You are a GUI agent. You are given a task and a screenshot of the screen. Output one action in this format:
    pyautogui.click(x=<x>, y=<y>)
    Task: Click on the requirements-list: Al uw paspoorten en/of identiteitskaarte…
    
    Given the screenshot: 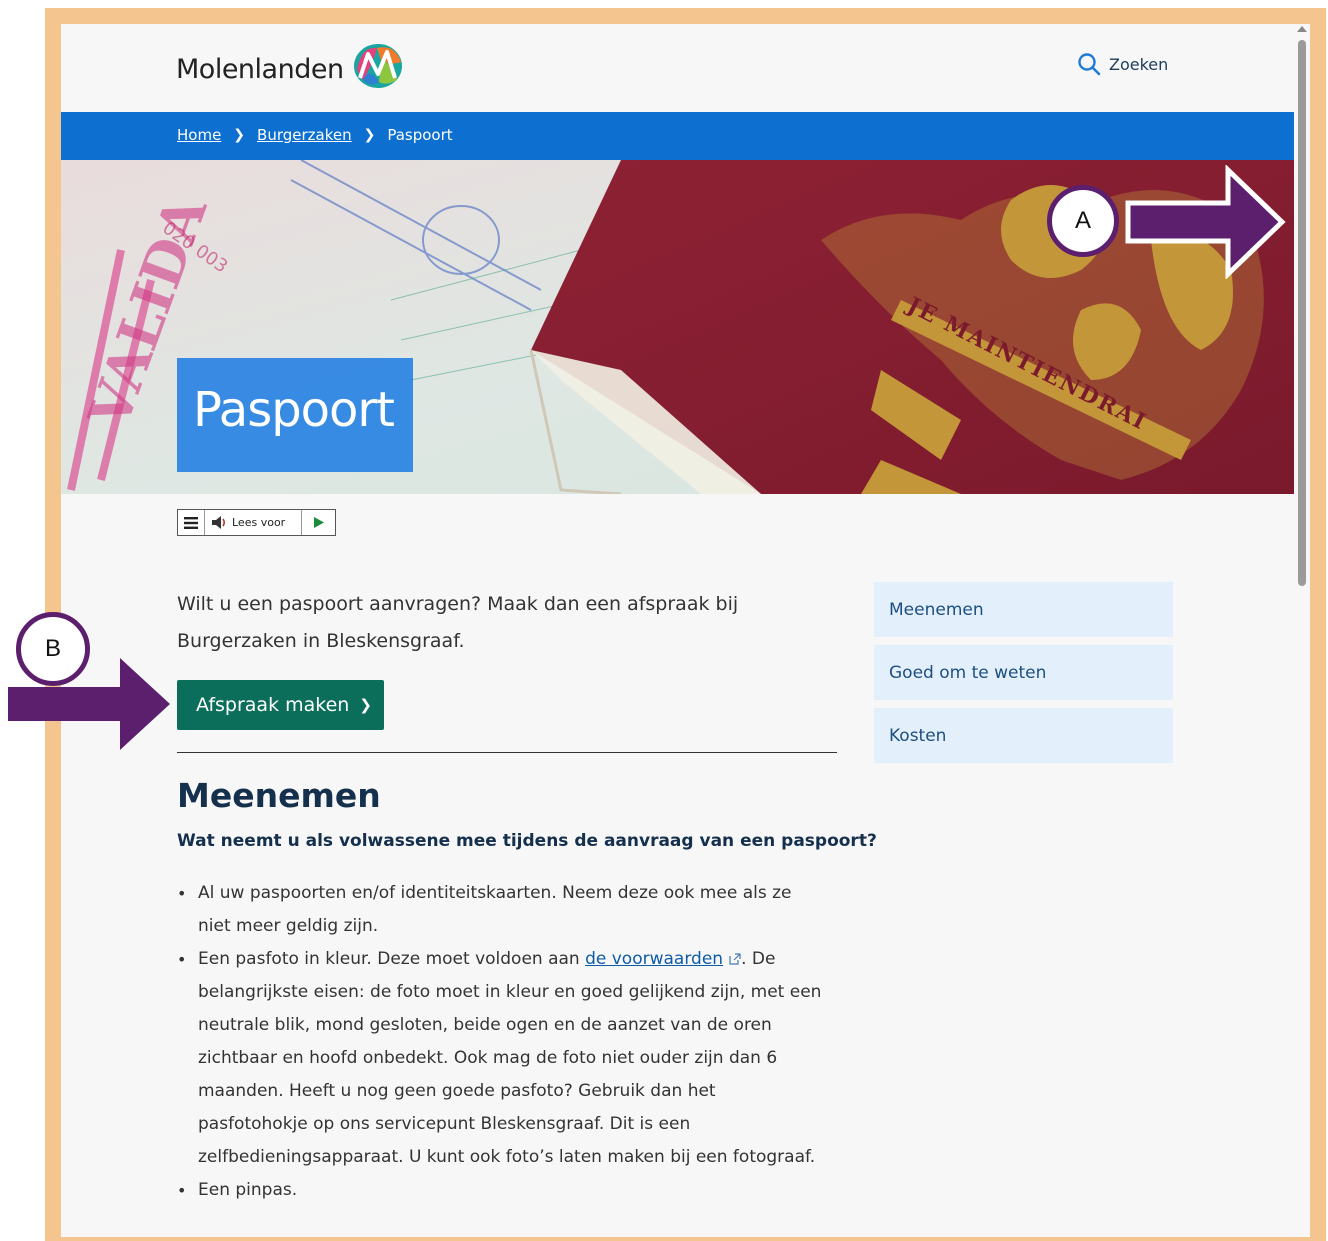 What is the action you would take?
    pyautogui.click(x=501, y=1042)
    